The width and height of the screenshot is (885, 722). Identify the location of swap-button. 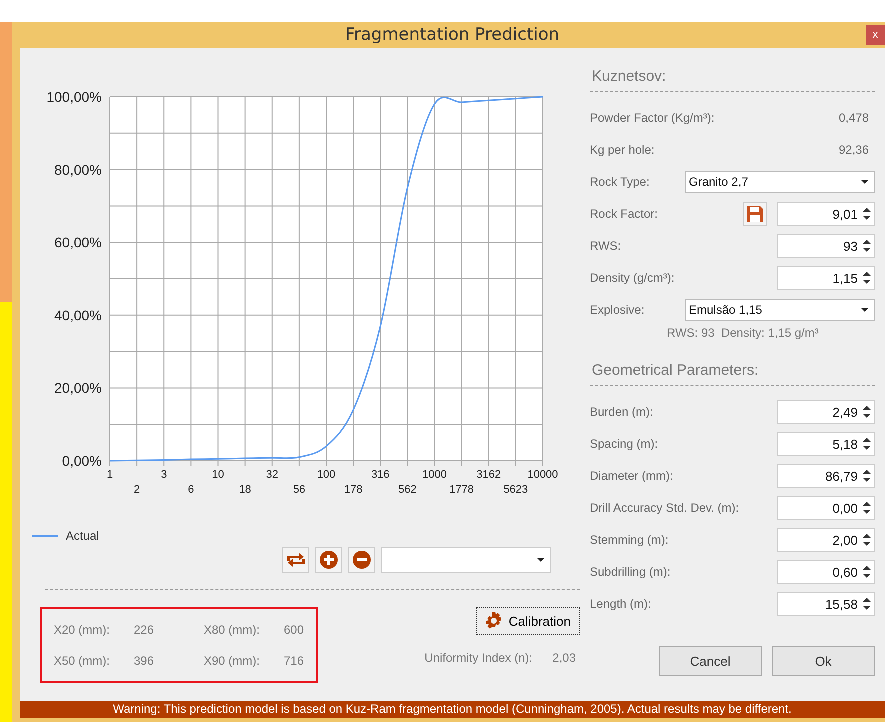
(295, 560).